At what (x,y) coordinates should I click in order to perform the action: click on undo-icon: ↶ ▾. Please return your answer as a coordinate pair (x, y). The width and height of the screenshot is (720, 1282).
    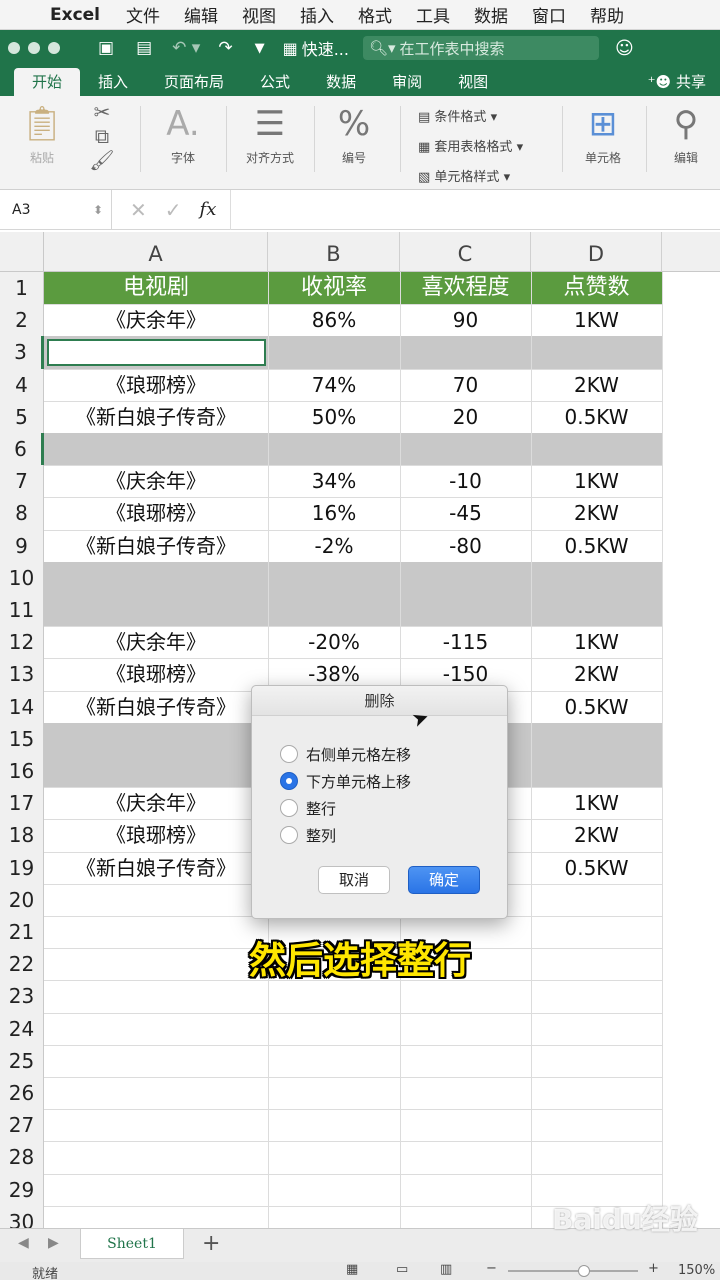
    Looking at the image, I should click on (186, 48).